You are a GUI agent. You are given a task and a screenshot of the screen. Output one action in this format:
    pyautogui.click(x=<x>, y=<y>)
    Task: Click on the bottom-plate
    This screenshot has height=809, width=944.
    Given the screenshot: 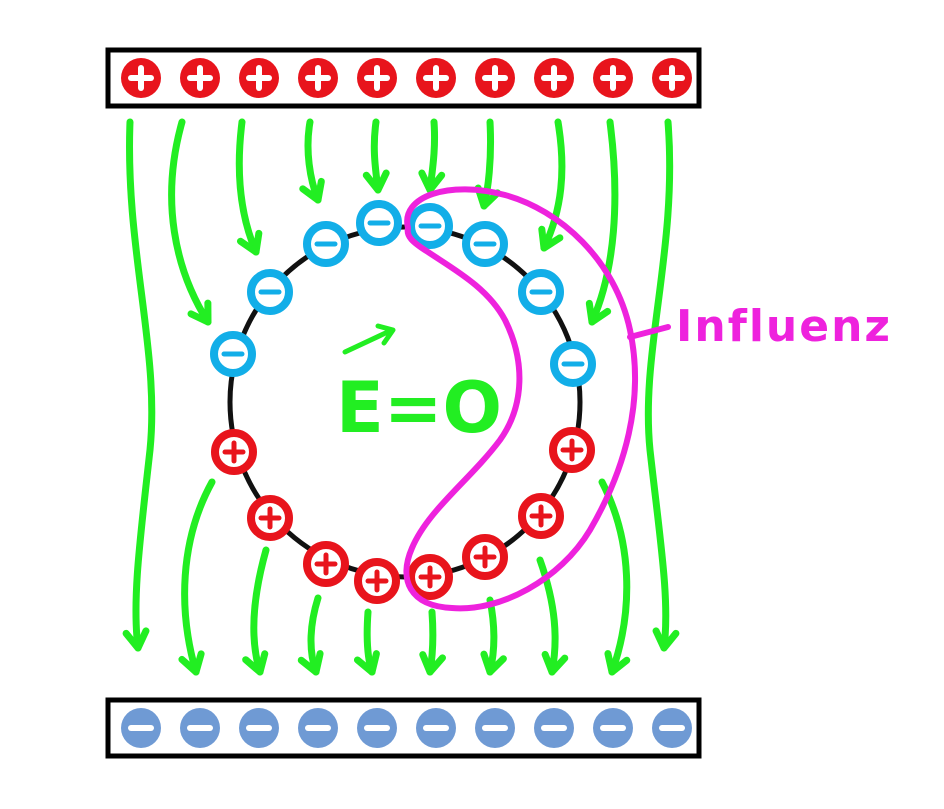 What is the action you would take?
    pyautogui.click(x=403, y=728)
    